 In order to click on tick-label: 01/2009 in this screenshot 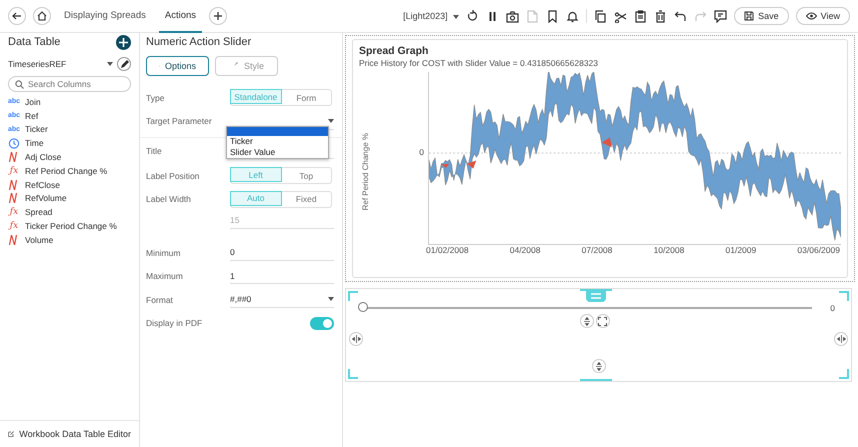, I will do `click(741, 250)`.